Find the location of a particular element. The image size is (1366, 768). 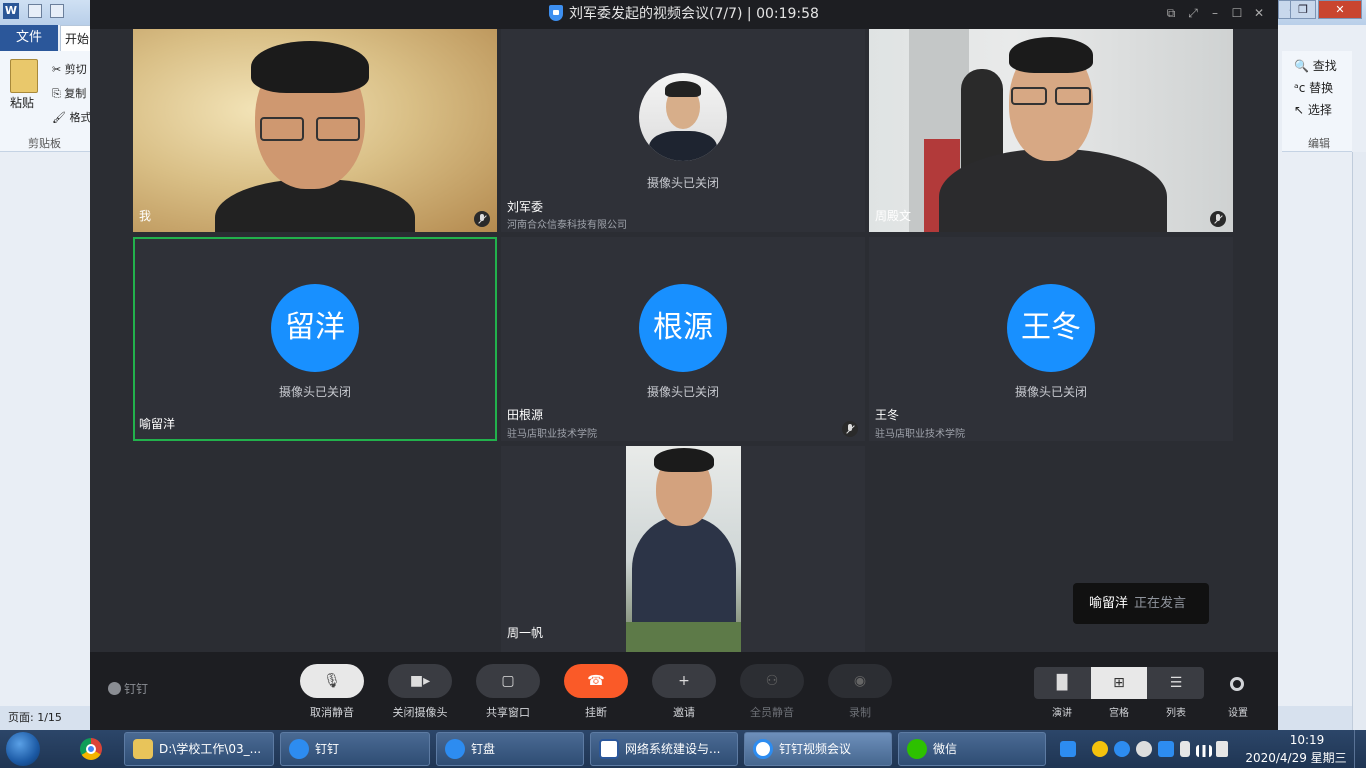

camera-icon: ■▸ is located at coordinates (420, 681).